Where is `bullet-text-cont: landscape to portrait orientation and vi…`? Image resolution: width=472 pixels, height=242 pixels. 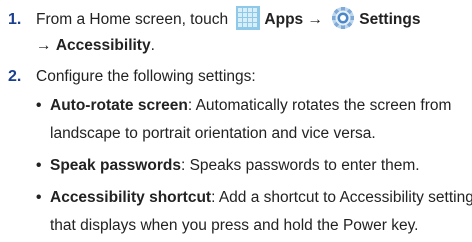 bullet-text-cont: landscape to portrait orientation and vi… is located at coordinates (213, 133).